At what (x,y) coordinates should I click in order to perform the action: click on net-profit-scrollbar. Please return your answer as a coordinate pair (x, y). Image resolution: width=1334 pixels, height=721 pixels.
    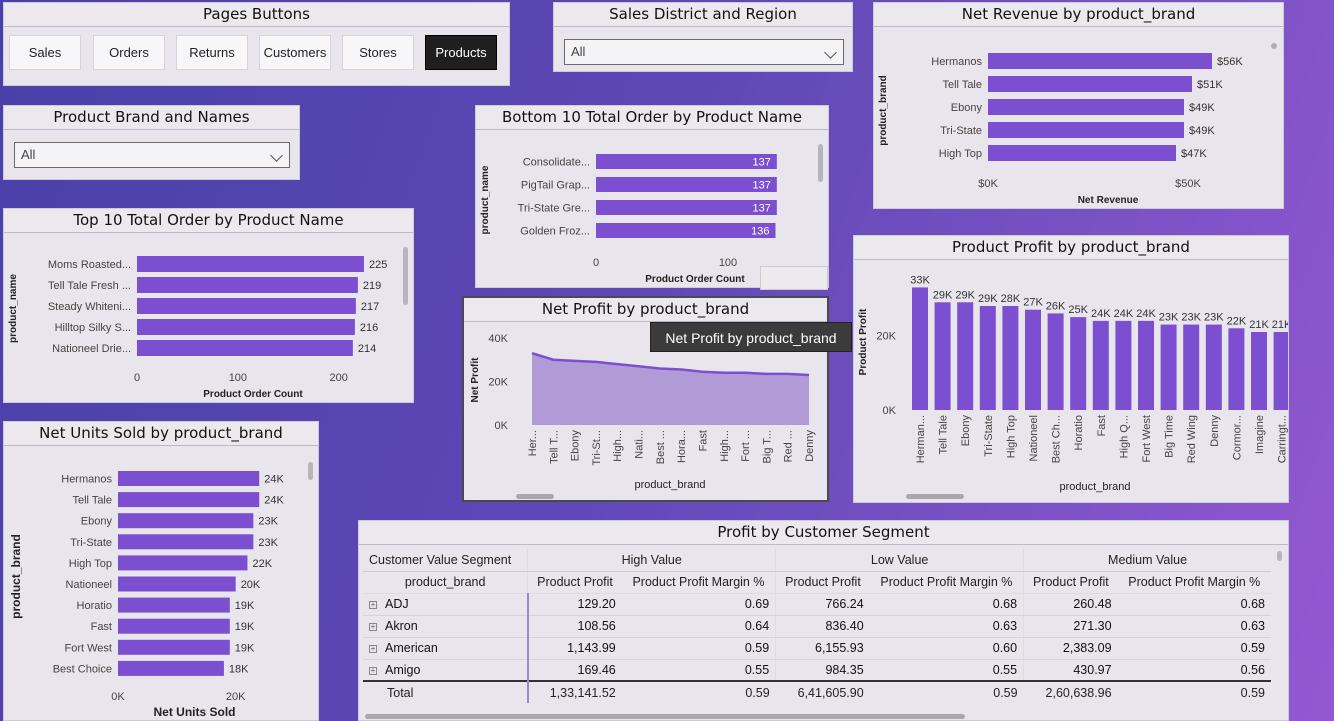
    Looking at the image, I should click on (535, 496).